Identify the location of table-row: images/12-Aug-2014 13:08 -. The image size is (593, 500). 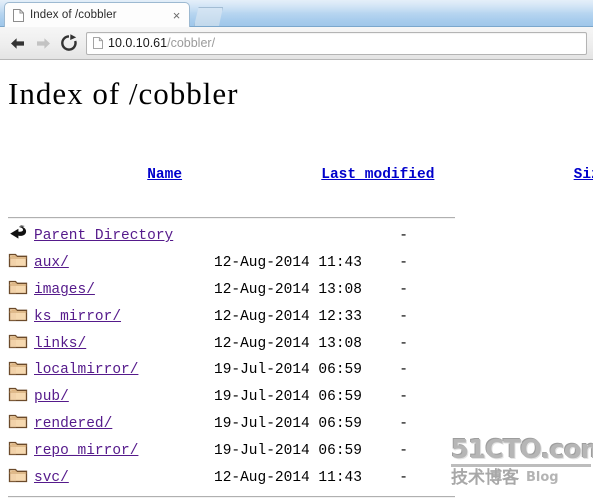
(208, 290).